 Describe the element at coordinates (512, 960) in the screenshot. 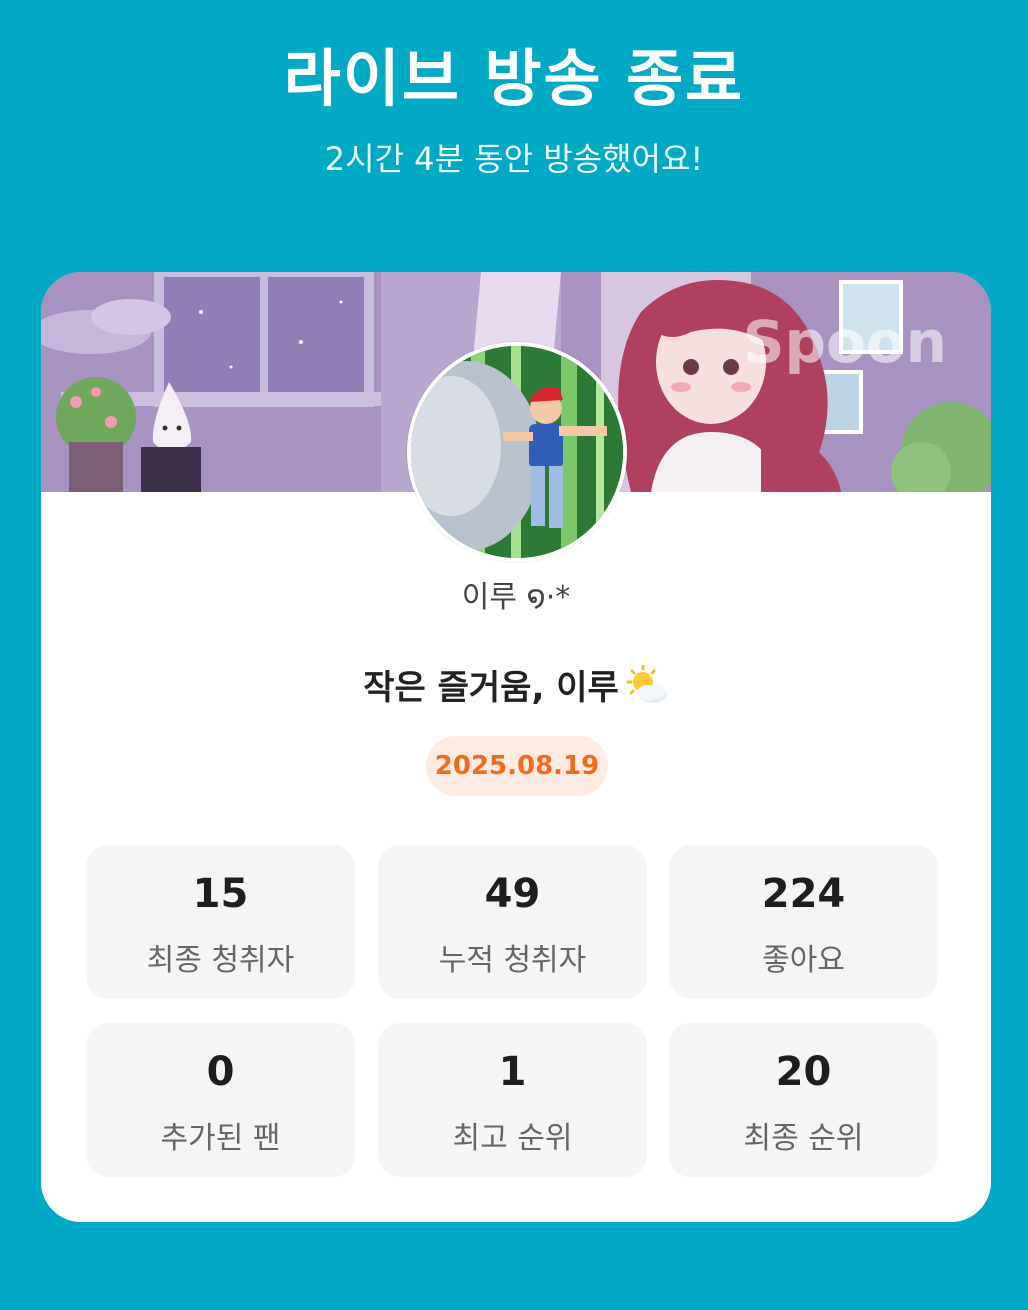

I see `stat-label: 누적 청취자` at that location.